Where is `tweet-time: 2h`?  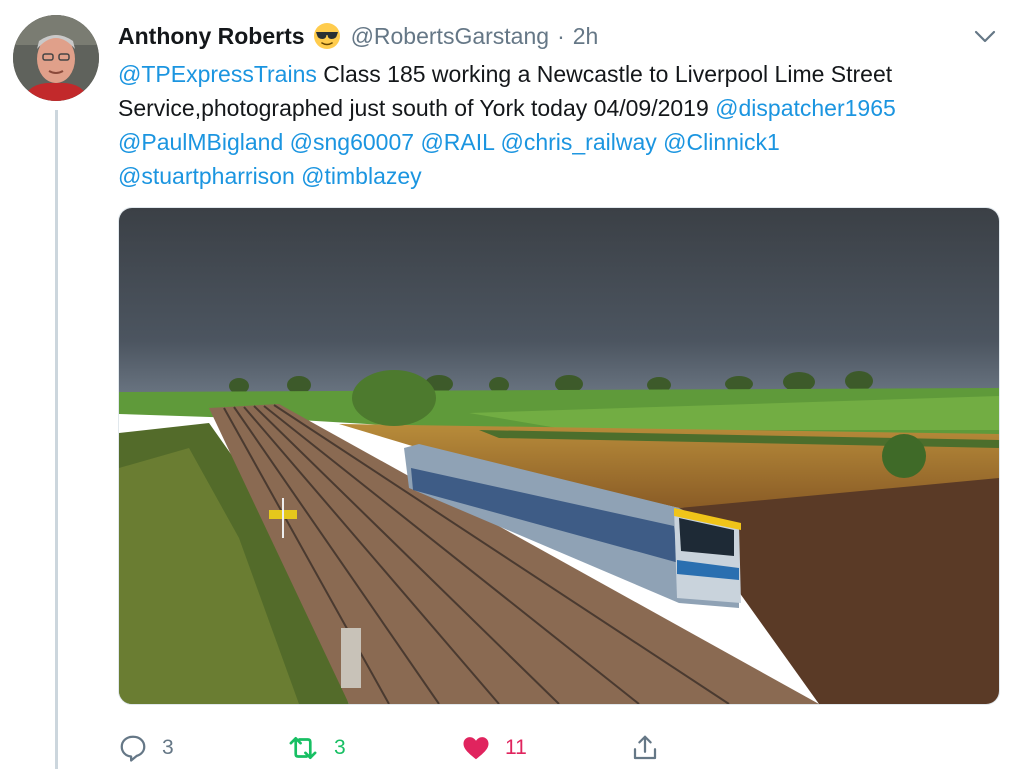 tweet-time: 2h is located at coordinates (586, 36).